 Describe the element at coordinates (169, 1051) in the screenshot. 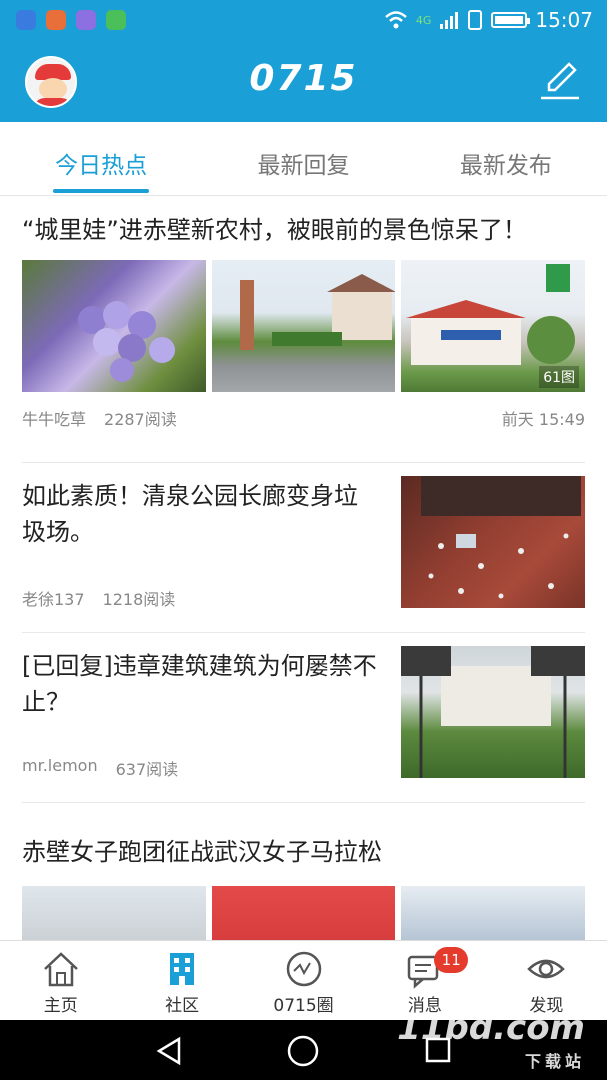

I see `back-icon` at that location.